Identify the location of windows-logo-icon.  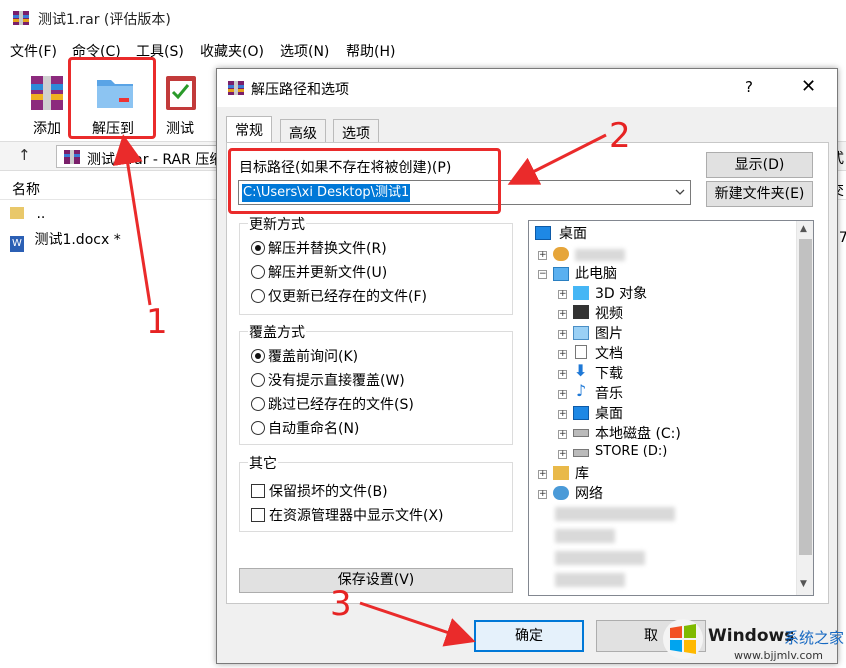
(683, 639).